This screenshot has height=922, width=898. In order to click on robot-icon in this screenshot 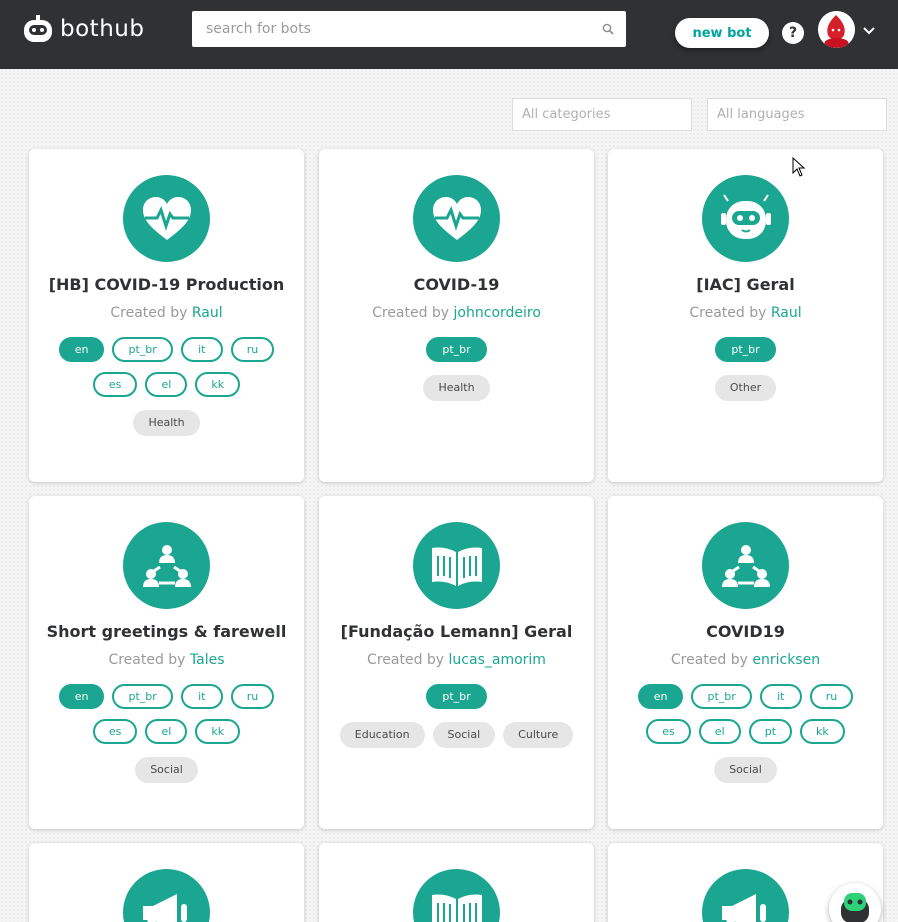, I will do `click(745, 218)`.